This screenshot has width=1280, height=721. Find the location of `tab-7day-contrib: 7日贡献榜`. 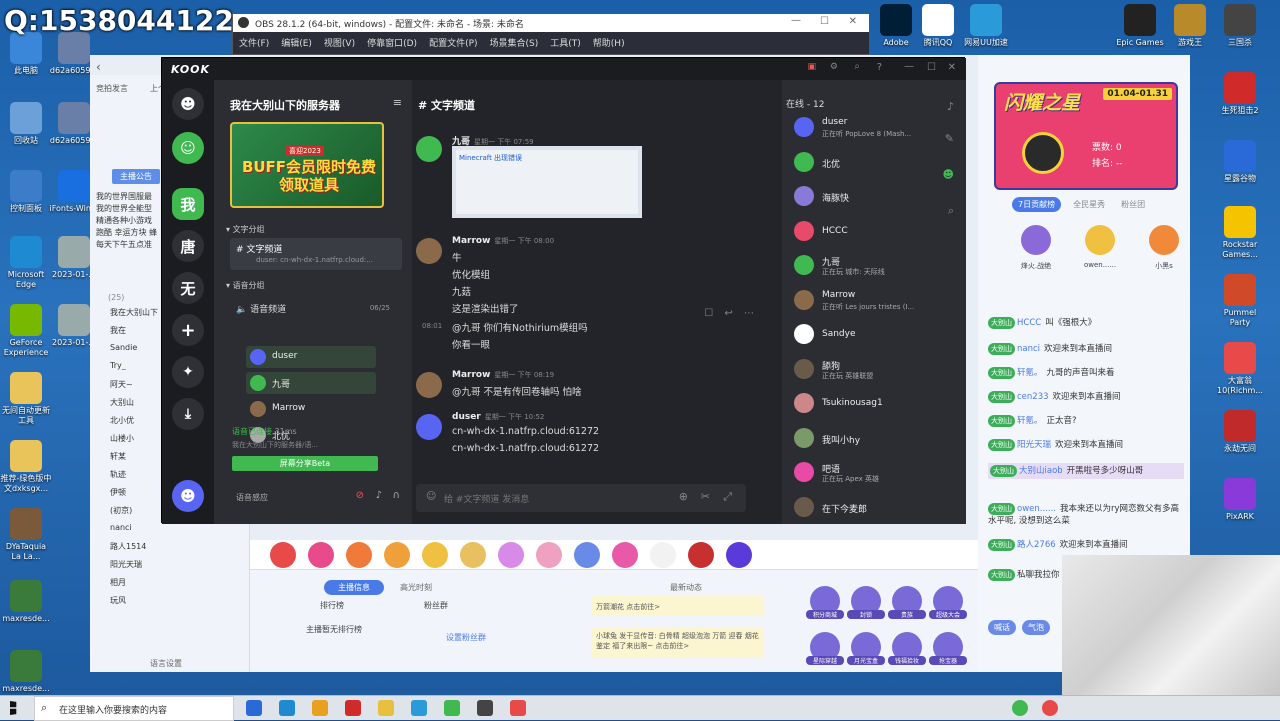

tab-7day-contrib: 7日贡献榜 is located at coordinates (1037, 204).